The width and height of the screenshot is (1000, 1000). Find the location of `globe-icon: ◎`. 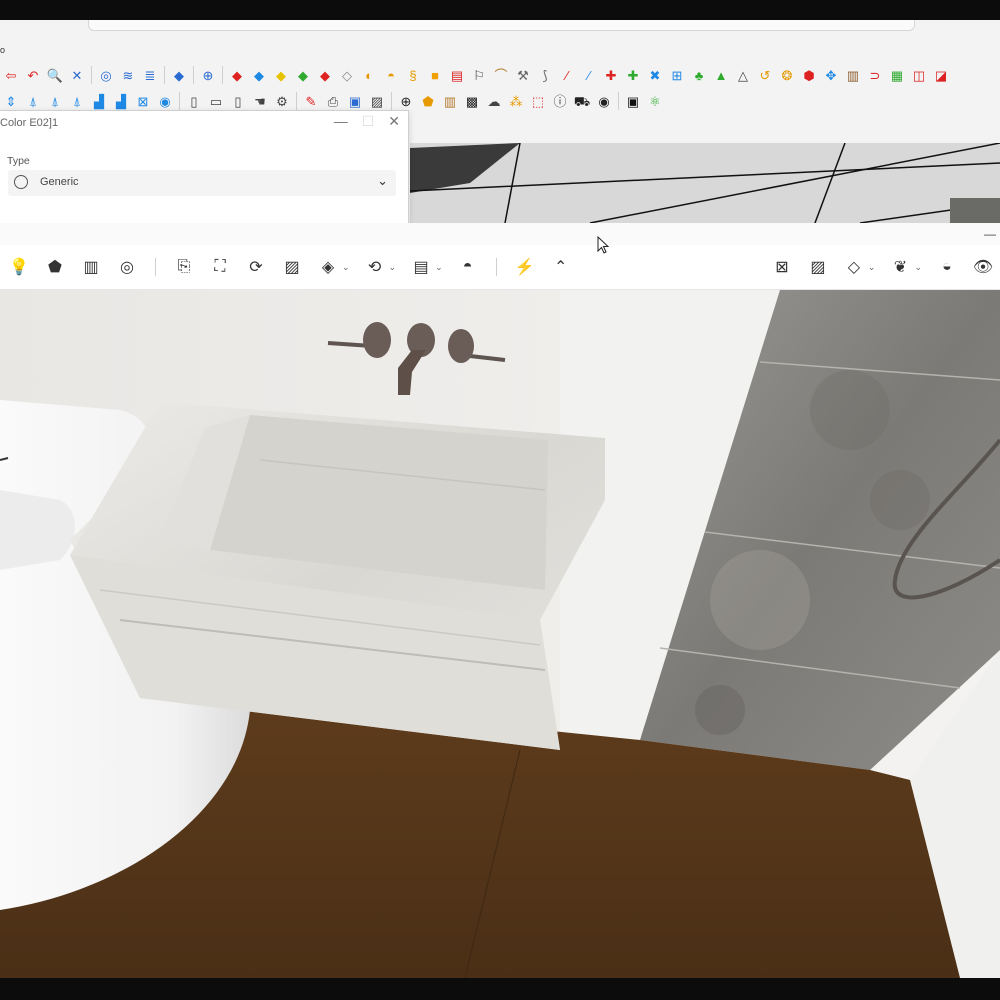

globe-icon: ◎ is located at coordinates (106, 75).